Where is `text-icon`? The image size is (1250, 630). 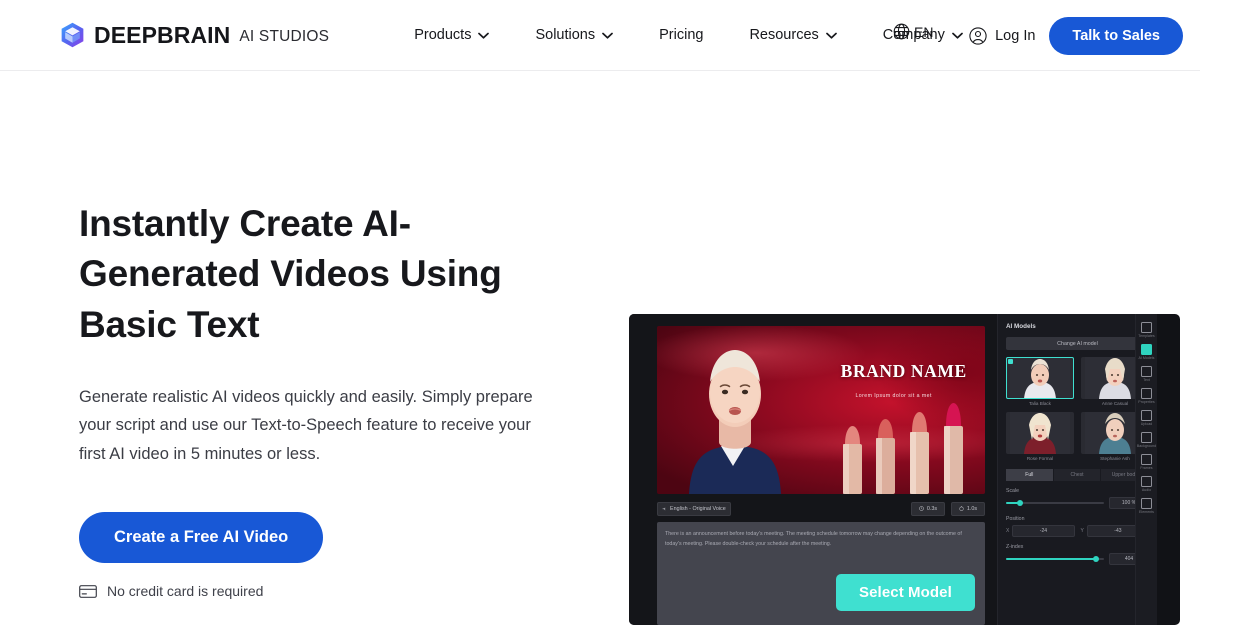 text-icon is located at coordinates (1146, 371).